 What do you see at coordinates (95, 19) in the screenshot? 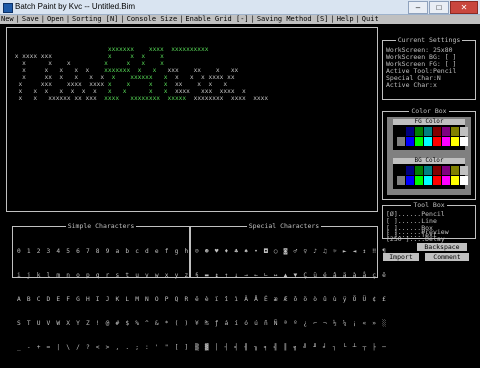
I see `menu-item-sorting-n: Sorting [N]` at bounding box center [95, 19].